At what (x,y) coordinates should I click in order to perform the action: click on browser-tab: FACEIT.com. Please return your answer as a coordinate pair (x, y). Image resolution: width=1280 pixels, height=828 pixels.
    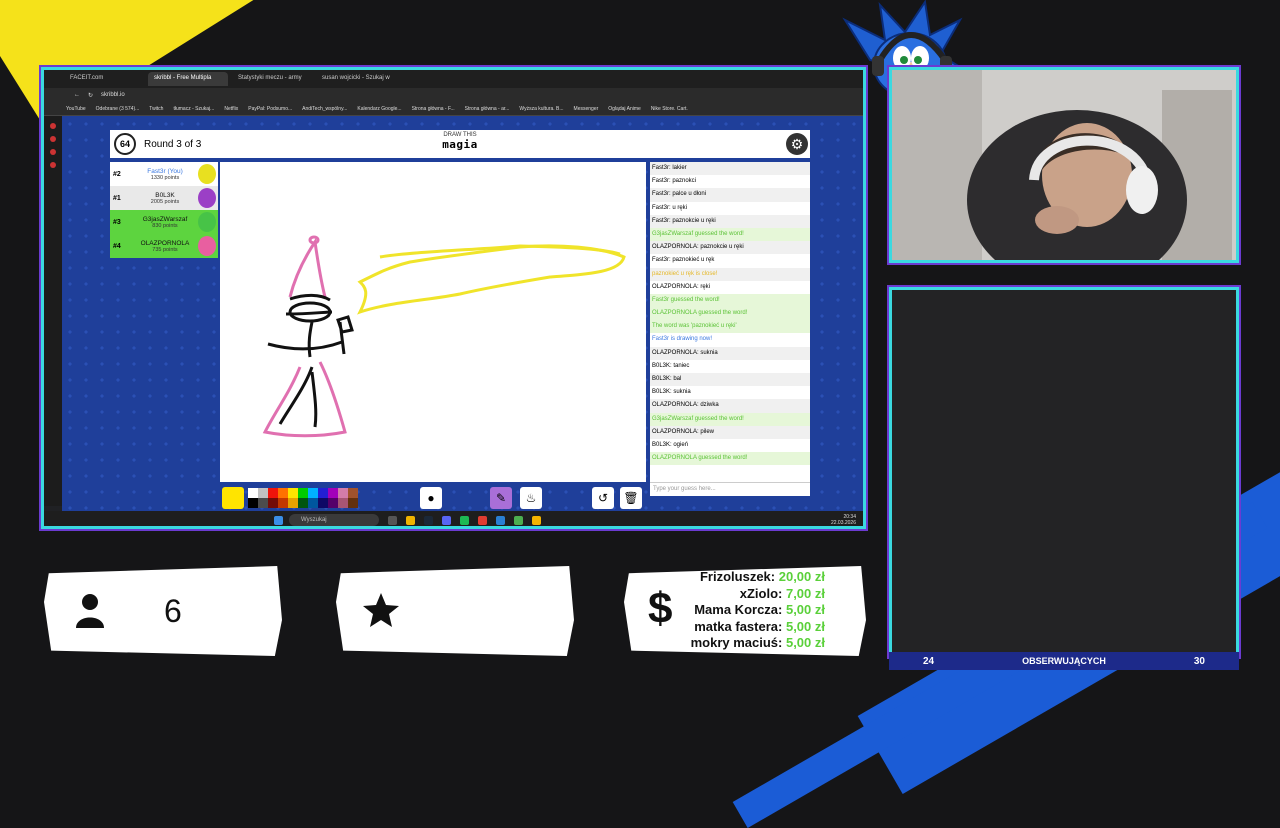
    Looking at the image, I should click on (104, 79).